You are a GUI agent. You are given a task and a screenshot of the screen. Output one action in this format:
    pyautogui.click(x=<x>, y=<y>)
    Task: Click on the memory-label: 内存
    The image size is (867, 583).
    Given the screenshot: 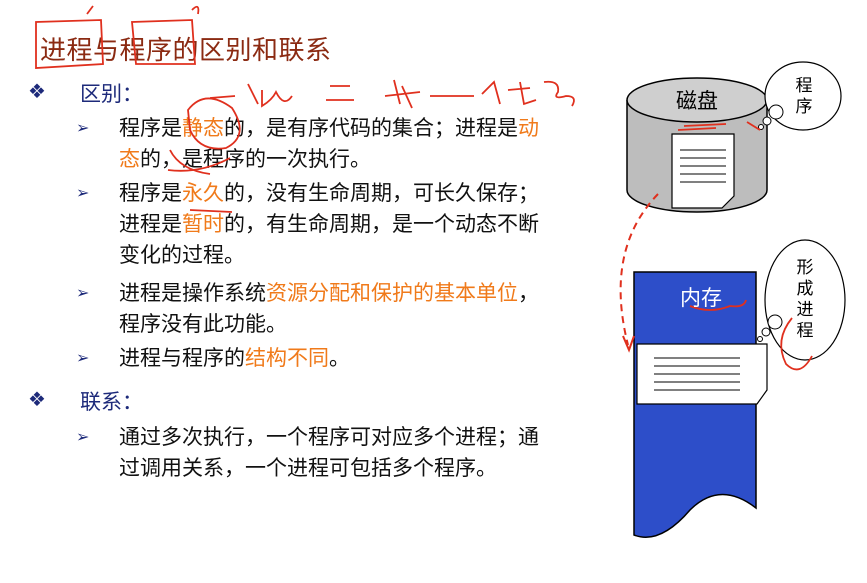 What is the action you would take?
    pyautogui.click(x=701, y=298)
    